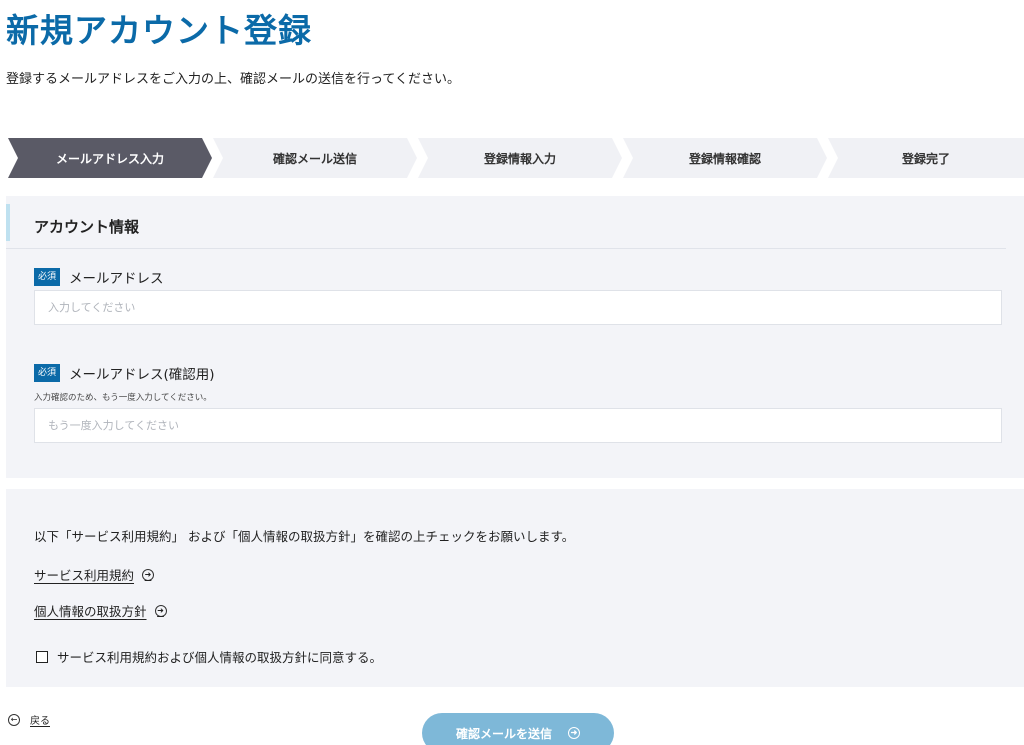 This screenshot has width=1024, height=745. I want to click on email-confirm-label-text: メールアドレス(確認用), so click(142, 375).